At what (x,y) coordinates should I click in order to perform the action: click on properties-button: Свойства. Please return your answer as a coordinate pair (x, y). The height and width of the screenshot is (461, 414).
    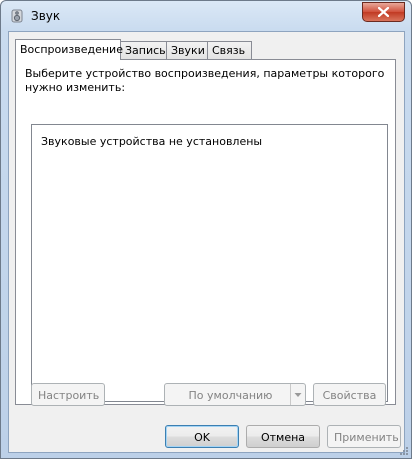
    Looking at the image, I should click on (349, 394).